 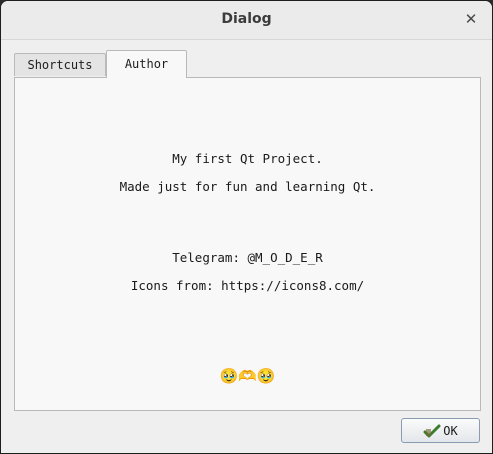 I want to click on window-title: Dialog, so click(x=246, y=19).